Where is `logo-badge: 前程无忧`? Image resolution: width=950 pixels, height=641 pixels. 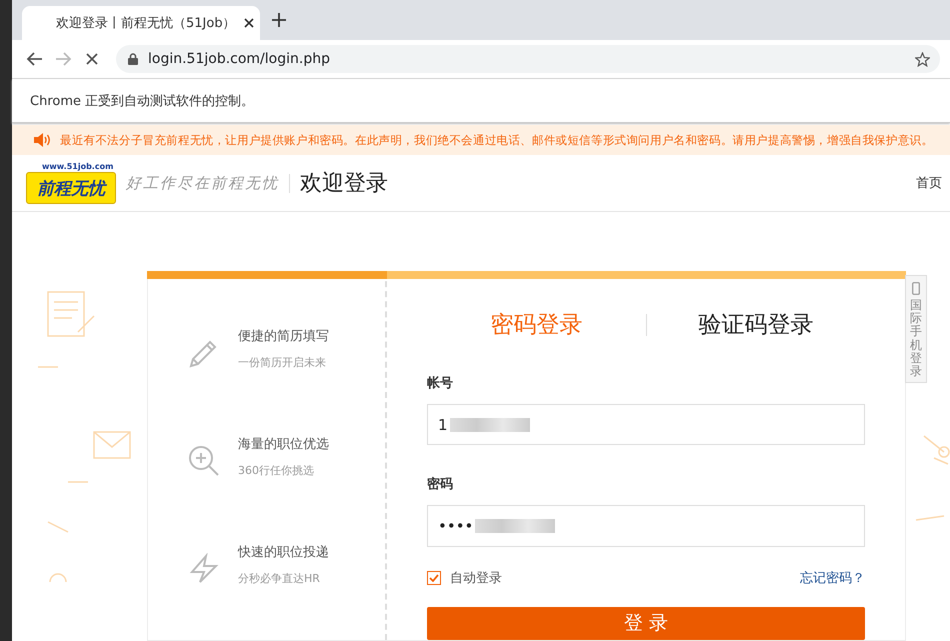 logo-badge: 前程无忧 is located at coordinates (71, 188).